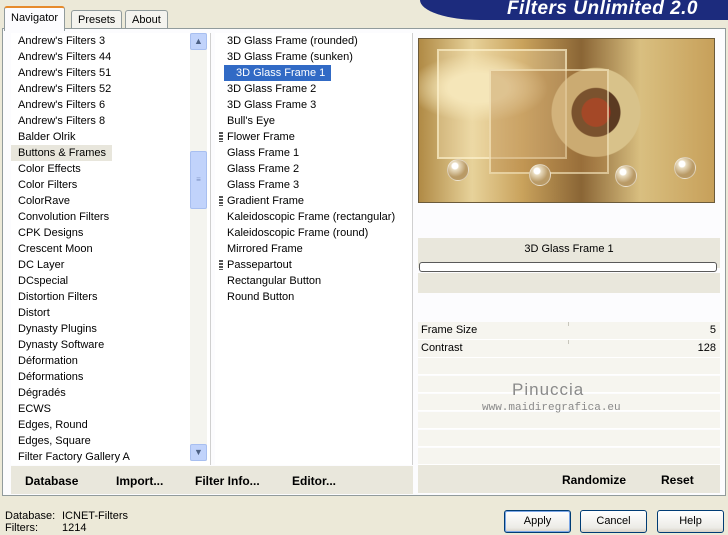  I want to click on tab-navigator: Navigator, so click(35, 18).